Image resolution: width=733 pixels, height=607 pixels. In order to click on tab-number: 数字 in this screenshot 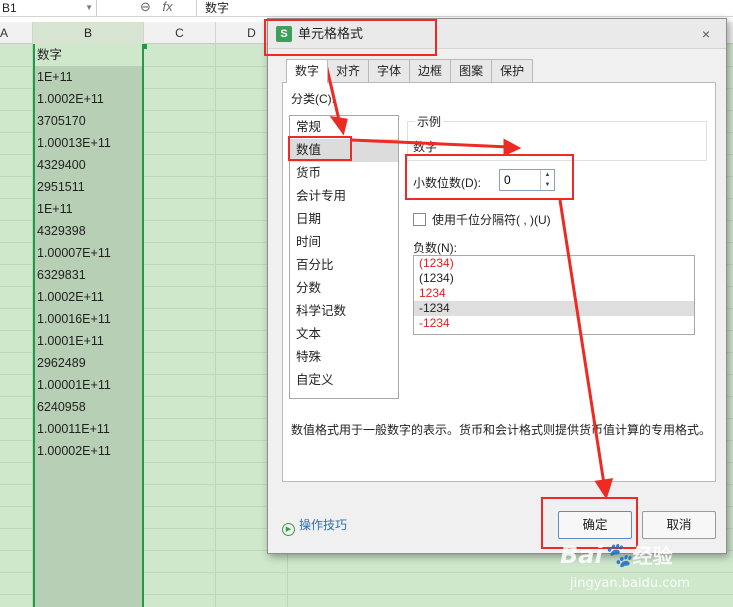, I will do `click(307, 71)`.